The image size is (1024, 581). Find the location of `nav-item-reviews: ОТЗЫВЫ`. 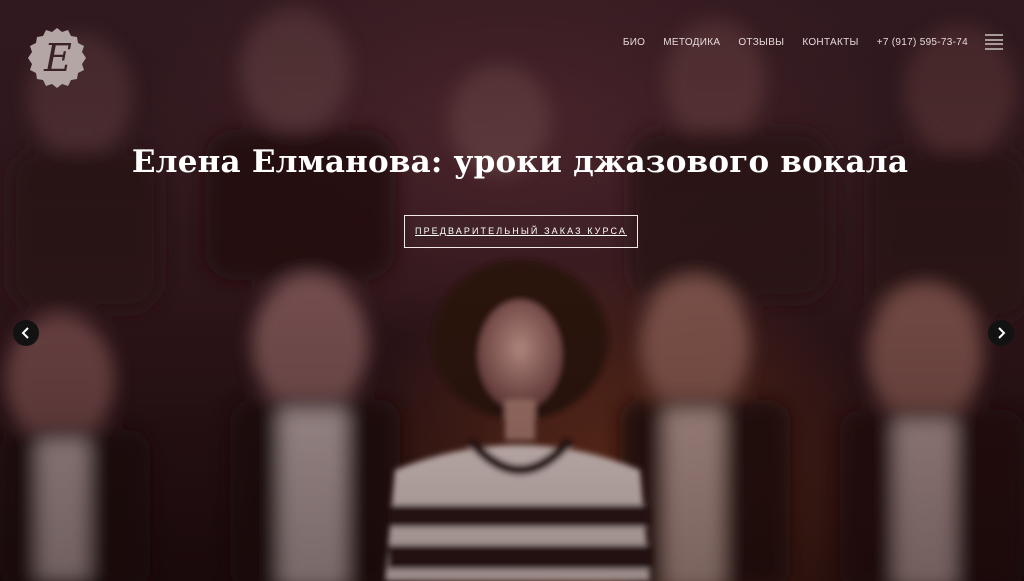

nav-item-reviews: ОТЗЫВЫ is located at coordinates (761, 43).